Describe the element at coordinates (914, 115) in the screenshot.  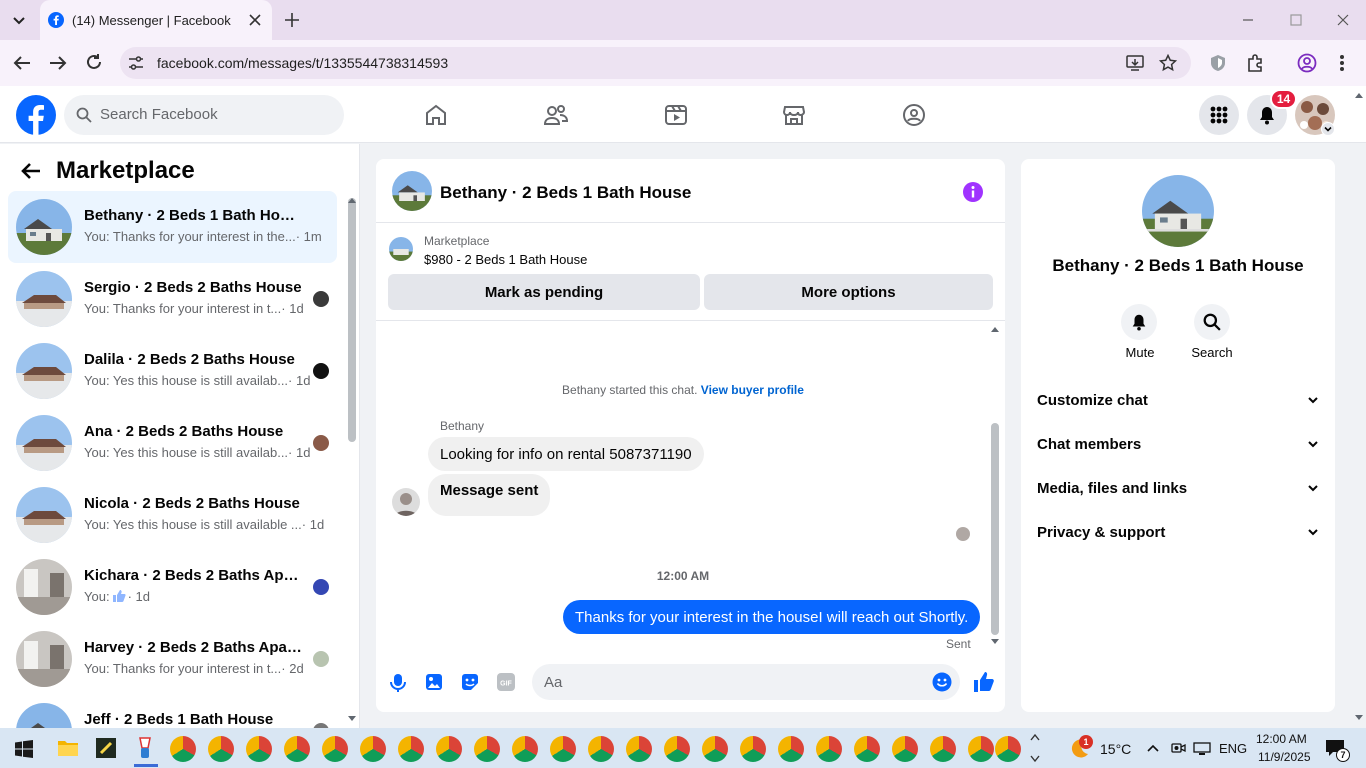
I see `nav-groups` at that location.